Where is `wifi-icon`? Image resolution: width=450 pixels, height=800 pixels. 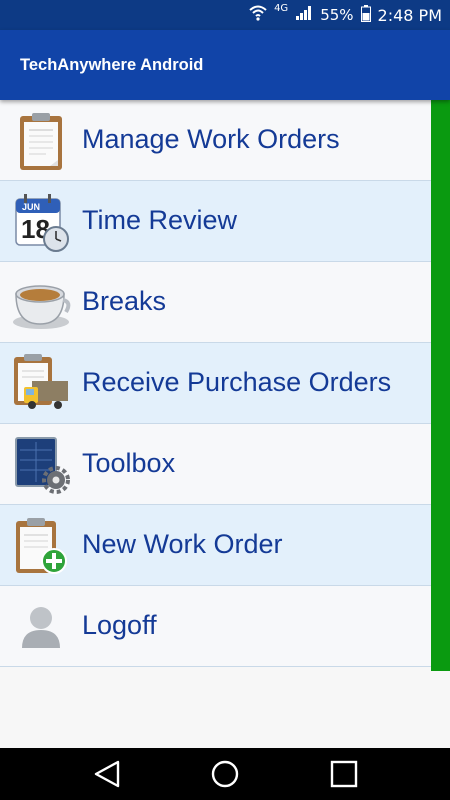
wifi-icon is located at coordinates (258, 15).